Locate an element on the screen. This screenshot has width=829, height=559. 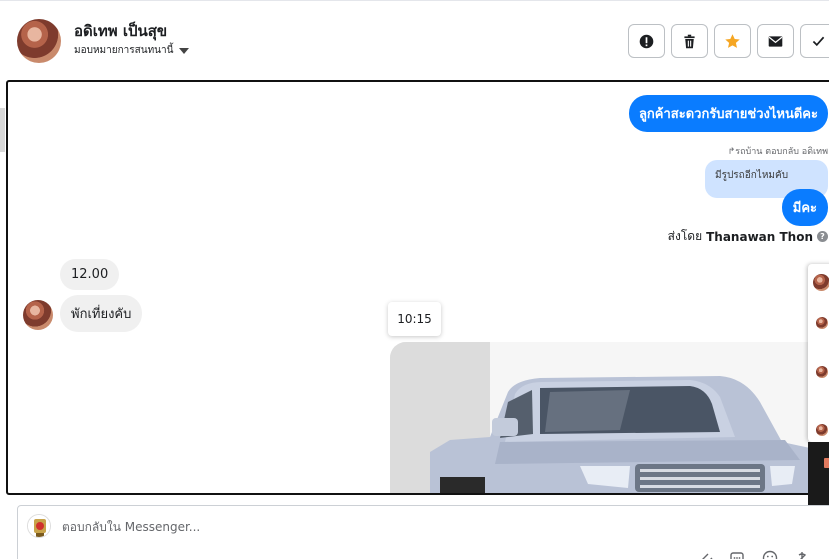
pickup-truck-photo is located at coordinates (609, 417).